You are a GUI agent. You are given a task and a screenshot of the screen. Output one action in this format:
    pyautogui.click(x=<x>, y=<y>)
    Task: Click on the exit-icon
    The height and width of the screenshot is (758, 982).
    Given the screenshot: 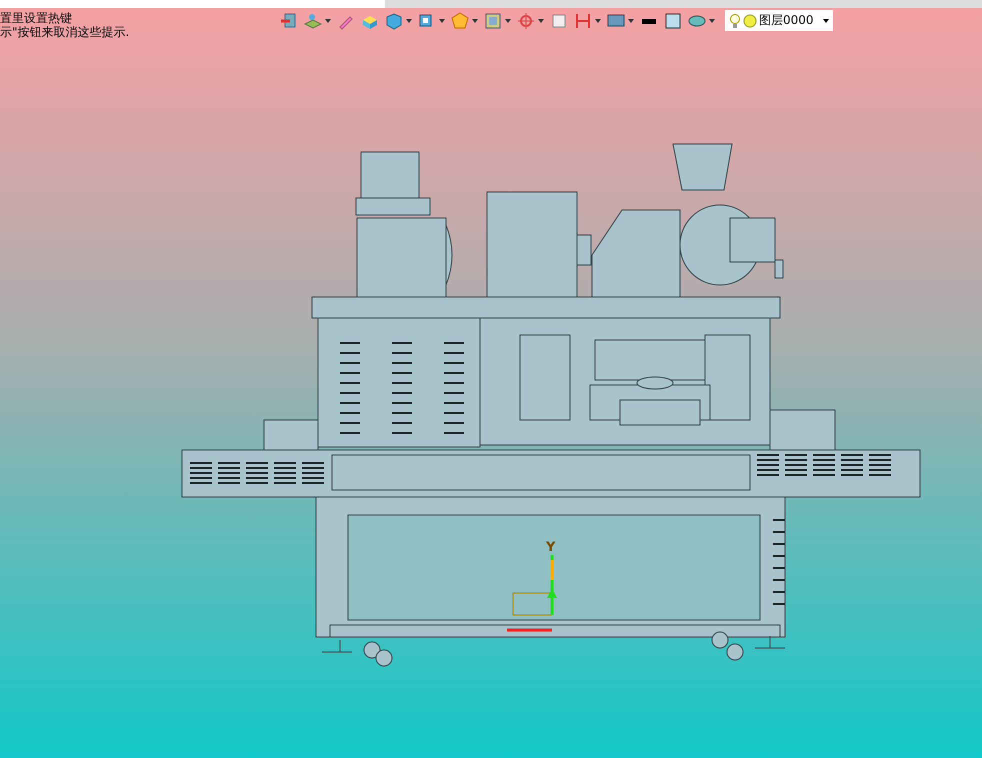 What is the action you would take?
    pyautogui.click(x=289, y=21)
    